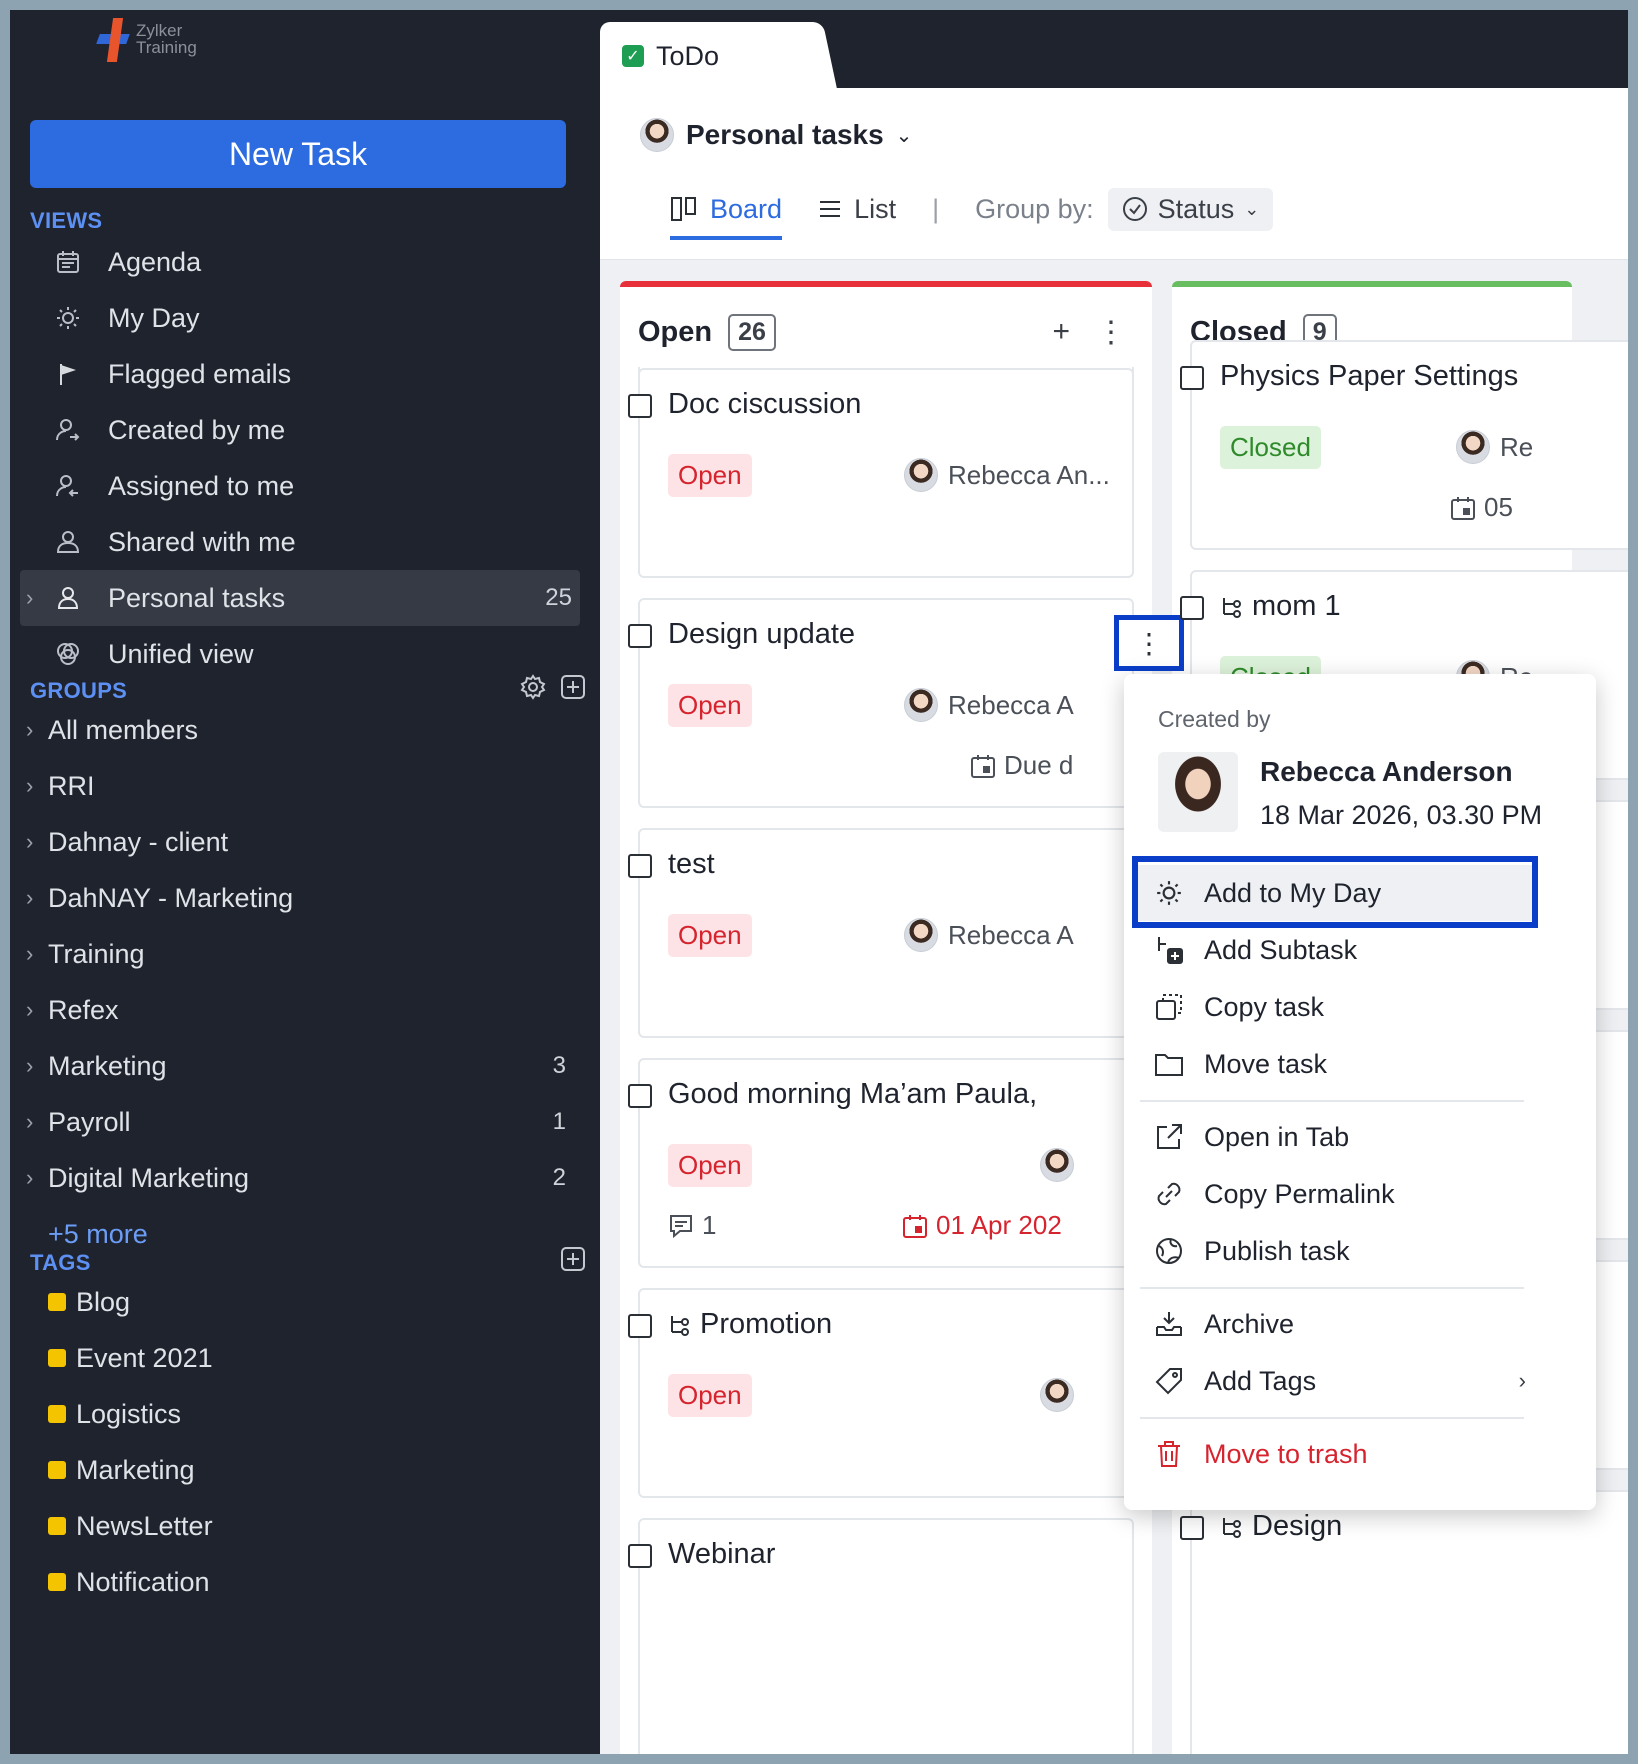 Image resolution: width=1638 pixels, height=1764 pixels. I want to click on tag-item: Notification, so click(300, 1582).